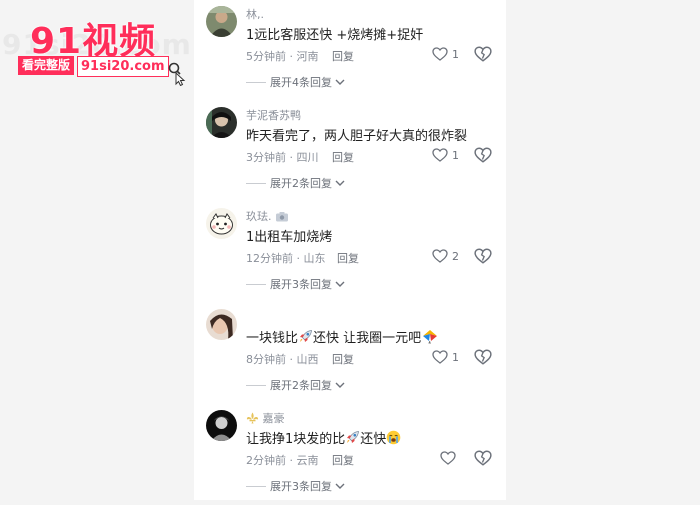 The width and height of the screenshot is (700, 505). I want to click on comment-text-part: 还快, so click(373, 439).